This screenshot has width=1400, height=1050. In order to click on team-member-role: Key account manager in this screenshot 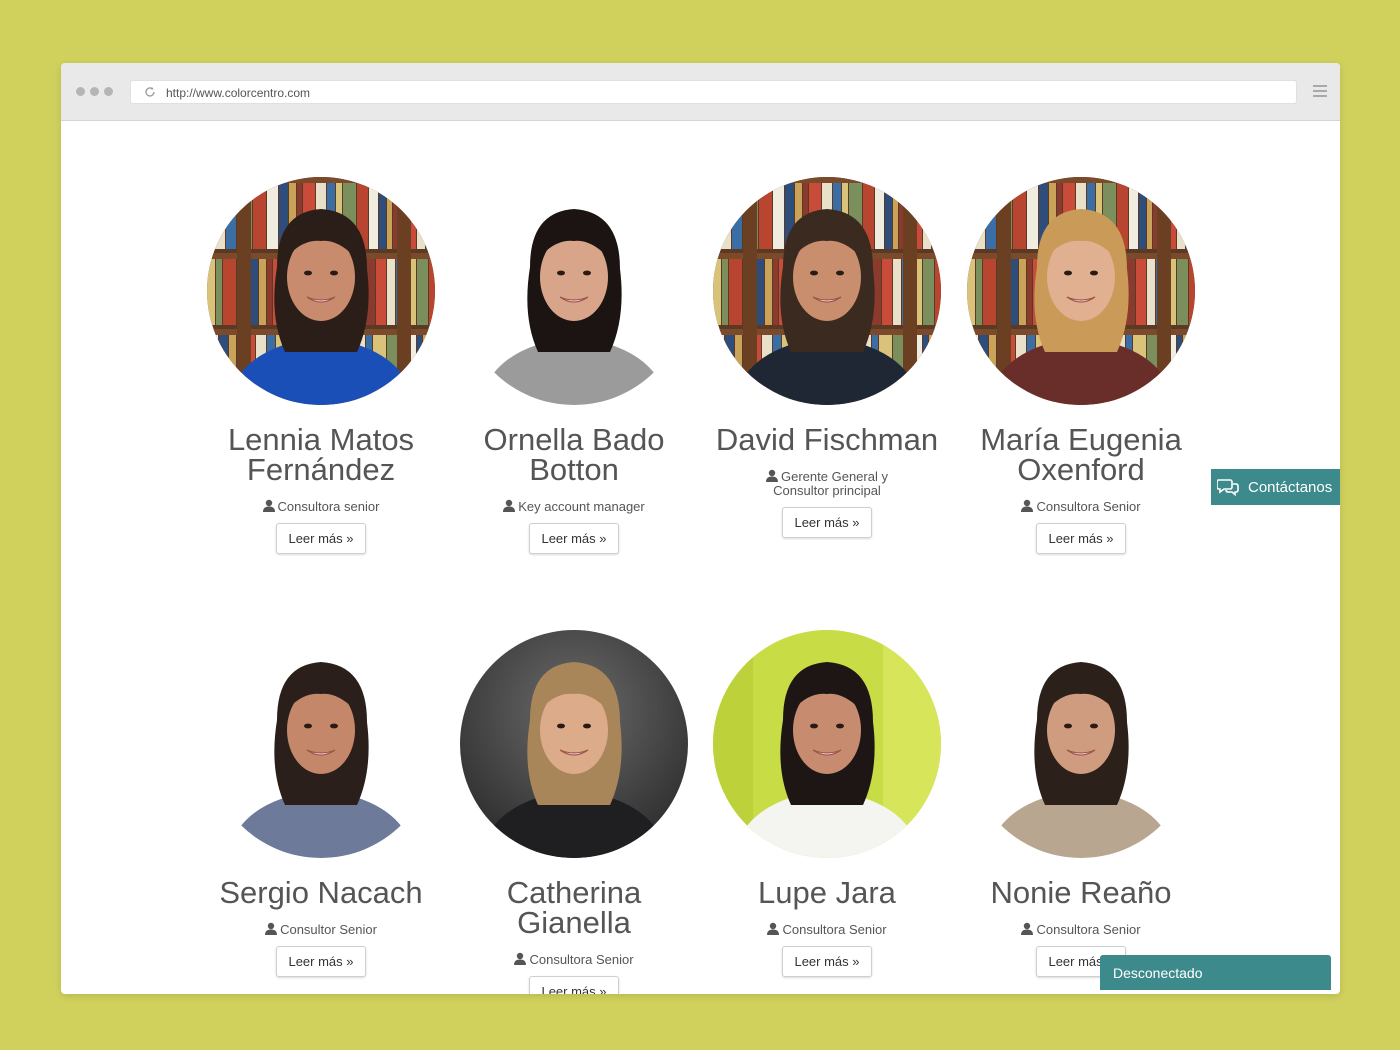, I will do `click(574, 506)`.